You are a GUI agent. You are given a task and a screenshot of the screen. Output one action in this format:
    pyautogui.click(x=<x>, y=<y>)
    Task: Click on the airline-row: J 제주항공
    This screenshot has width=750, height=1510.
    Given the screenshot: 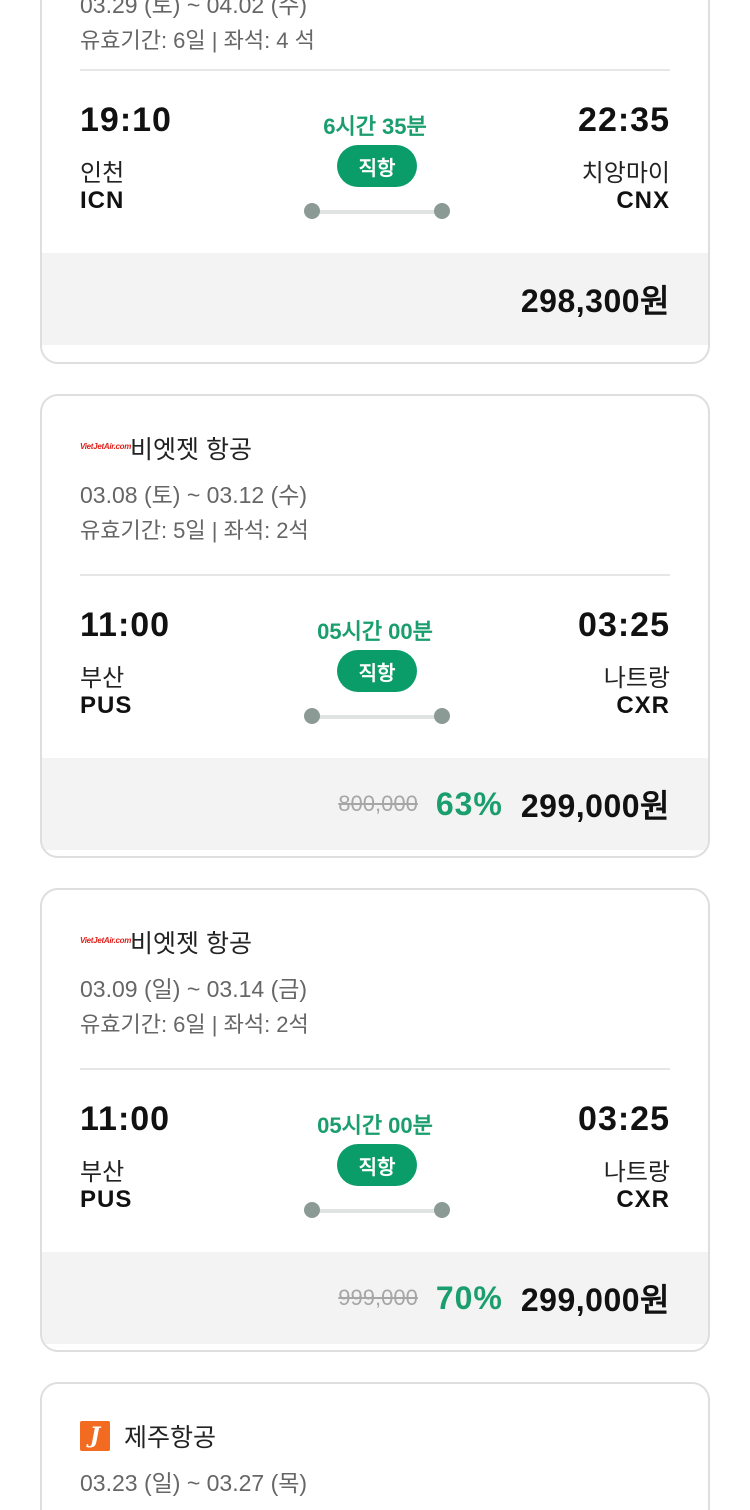 What is the action you would take?
    pyautogui.click(x=375, y=1436)
    